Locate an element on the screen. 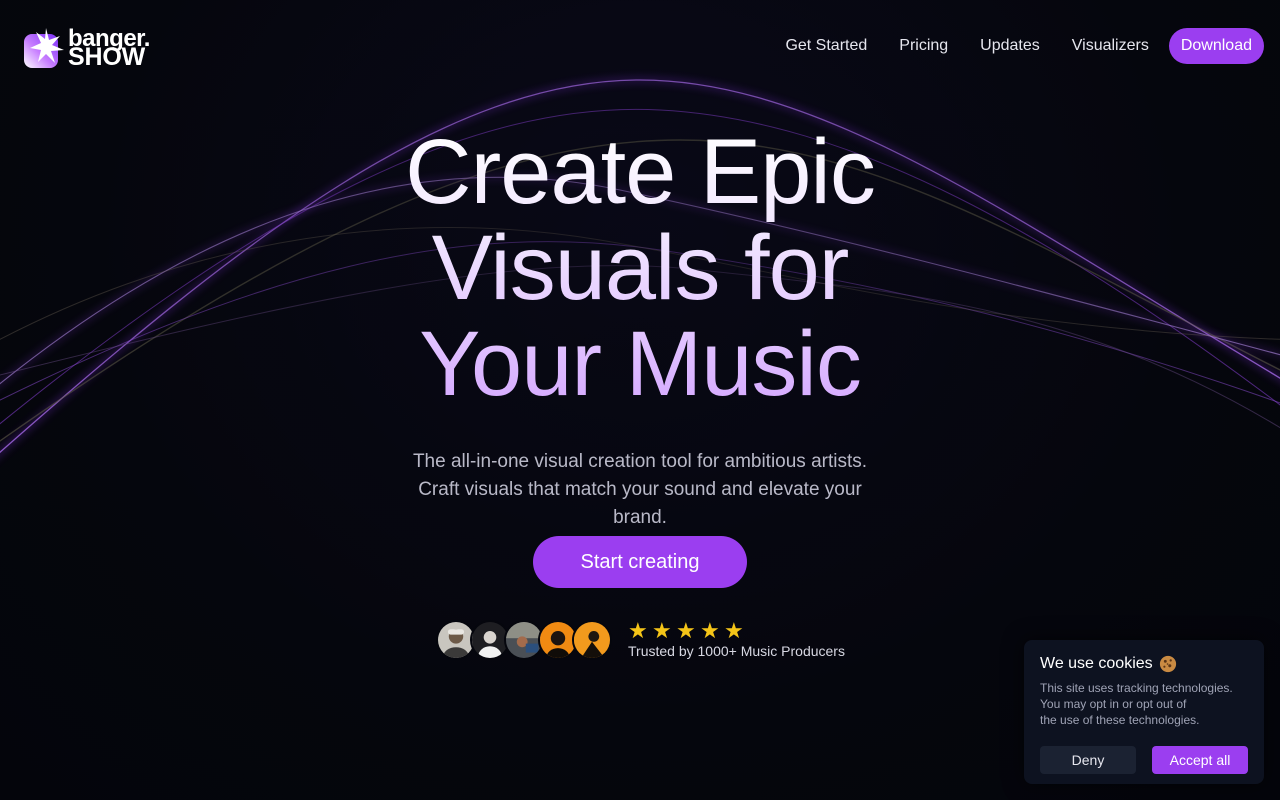  cookie-text-line-2: You may opt in or opt out of is located at coordinates (1113, 704).